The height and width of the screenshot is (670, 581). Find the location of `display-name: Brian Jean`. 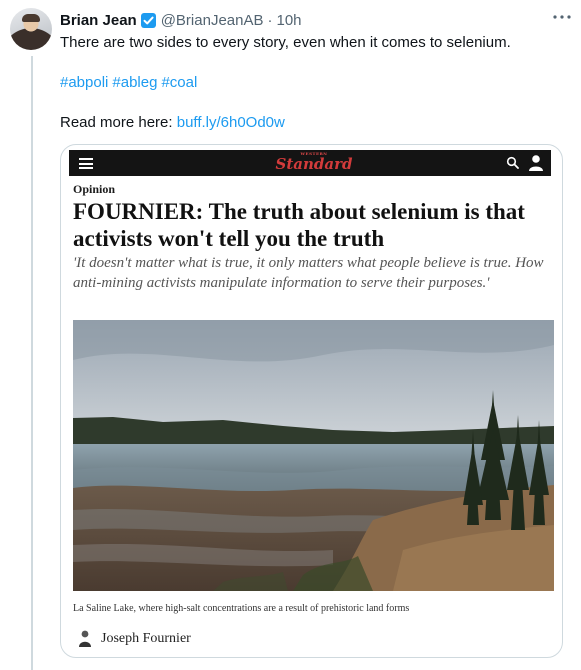

display-name: Brian Jean is located at coordinates (98, 20).